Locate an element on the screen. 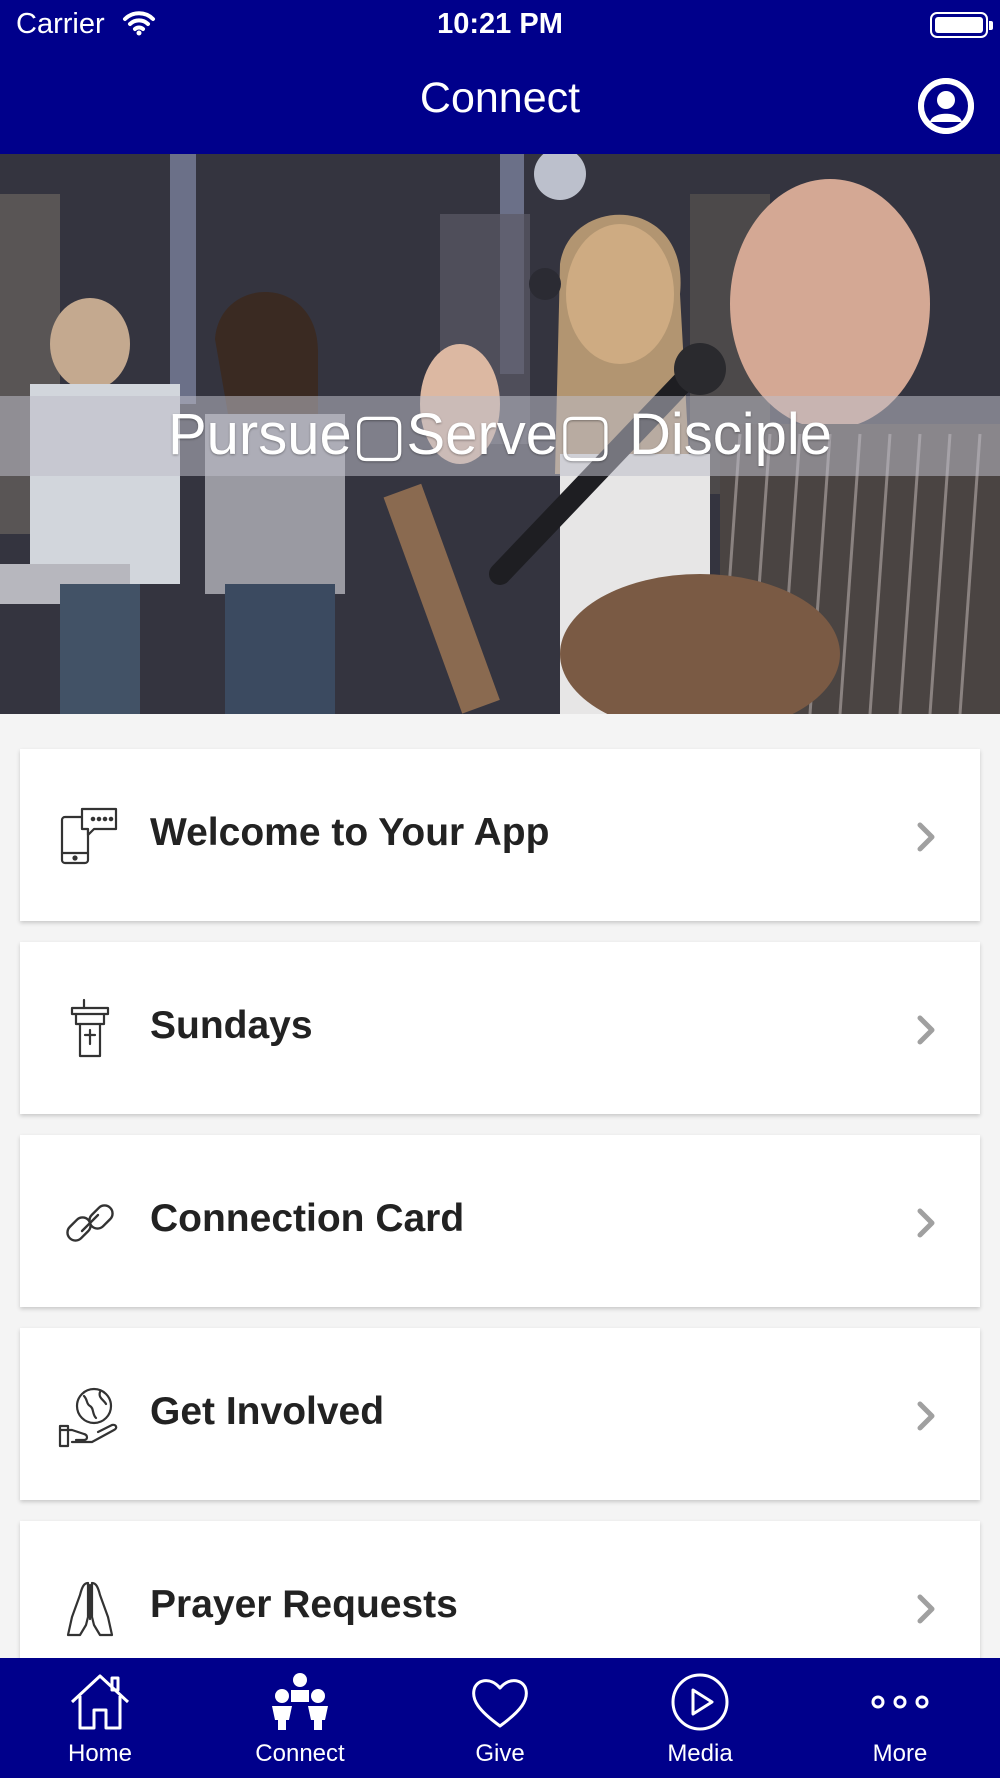 The height and width of the screenshot is (1778, 1000). hero-tagline: Pursue▢Serve▢ Disciple is located at coordinates (500, 434).